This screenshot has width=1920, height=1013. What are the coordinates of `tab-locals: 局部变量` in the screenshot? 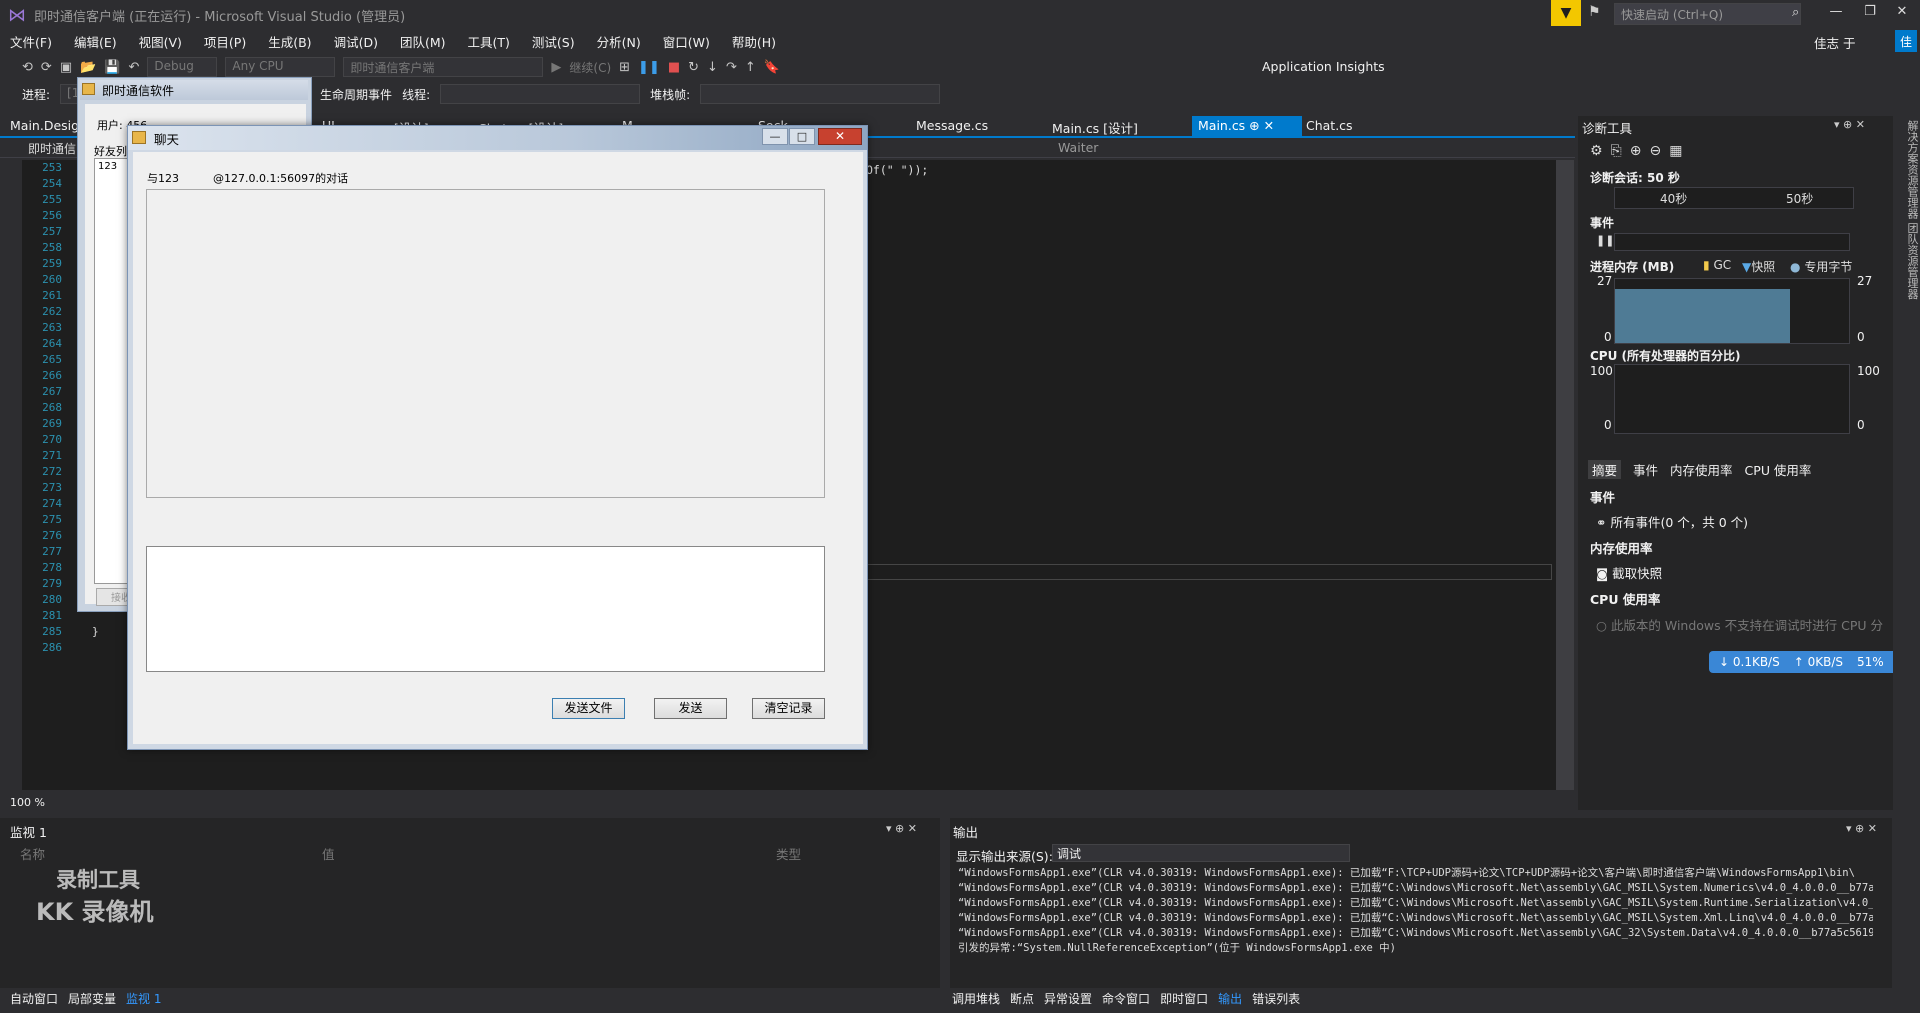 It's located at (92, 998).